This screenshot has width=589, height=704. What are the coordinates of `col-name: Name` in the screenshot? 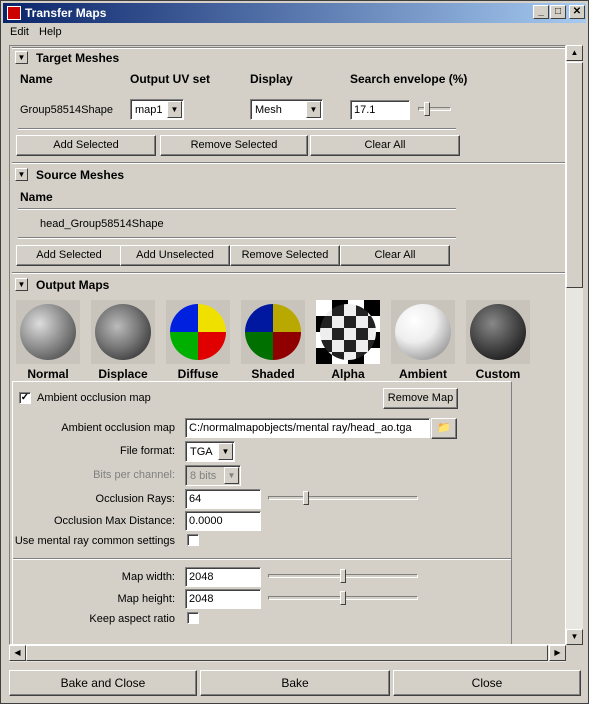 It's located at (36, 79).